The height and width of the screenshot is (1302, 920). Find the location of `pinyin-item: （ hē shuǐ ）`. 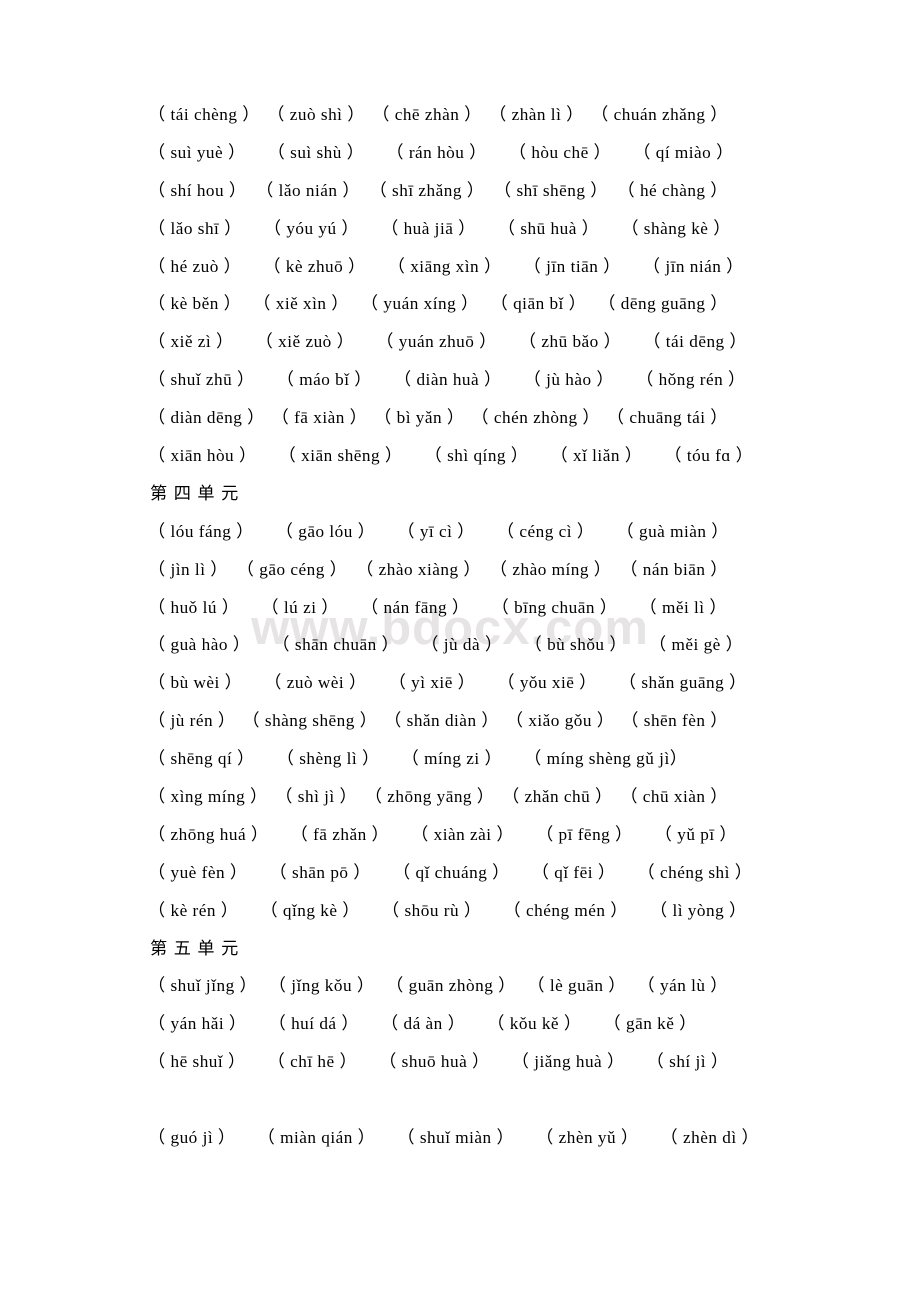

pinyin-item: （ hē shuǐ ） is located at coordinates (197, 1062).